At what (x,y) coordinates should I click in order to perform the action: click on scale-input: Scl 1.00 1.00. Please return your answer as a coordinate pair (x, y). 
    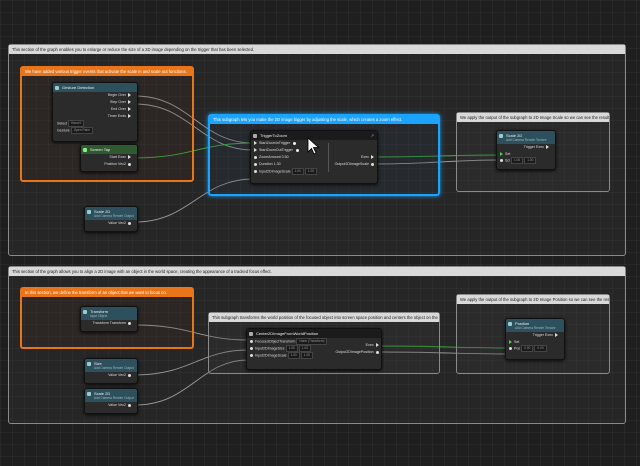
    Looking at the image, I should click on (526, 160).